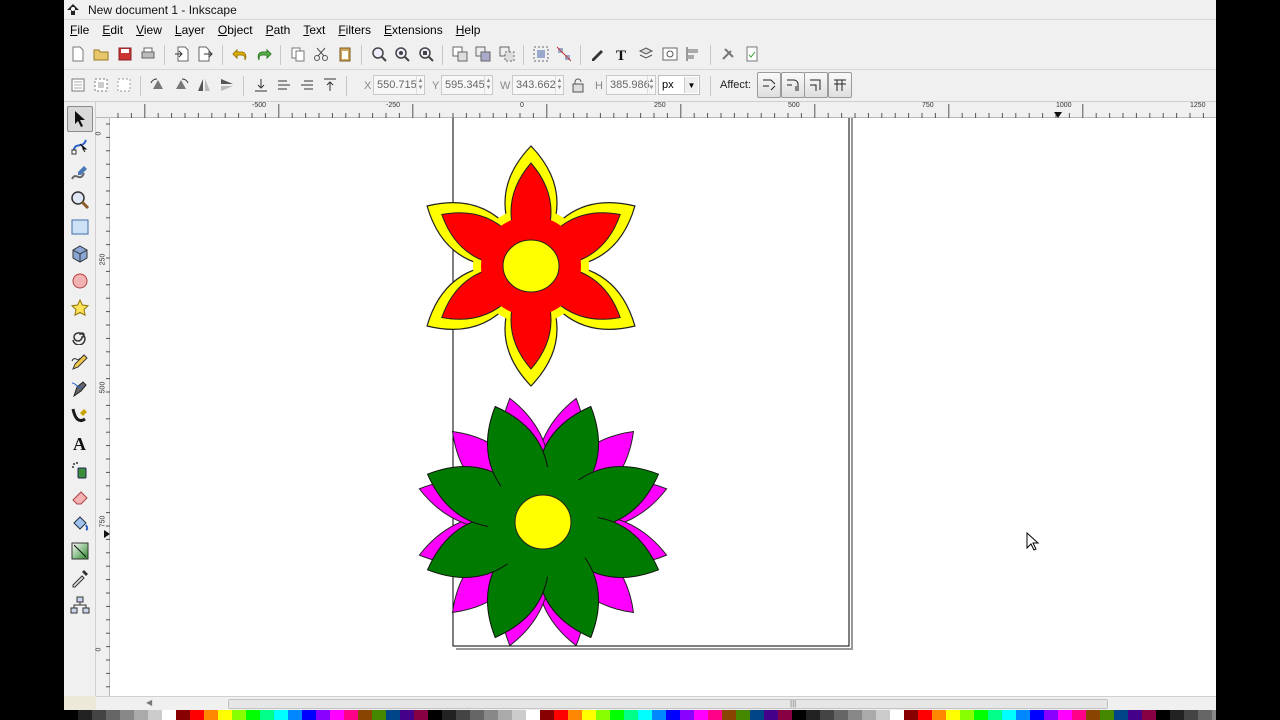 The image size is (1280, 720). Describe the element at coordinates (240, 54) in the screenshot. I see `undo-icon` at that location.